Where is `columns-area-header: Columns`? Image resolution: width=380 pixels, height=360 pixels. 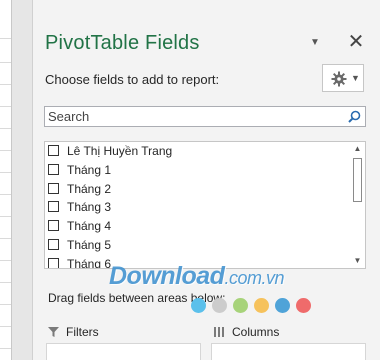 columns-area-header: Columns is located at coordinates (289, 332).